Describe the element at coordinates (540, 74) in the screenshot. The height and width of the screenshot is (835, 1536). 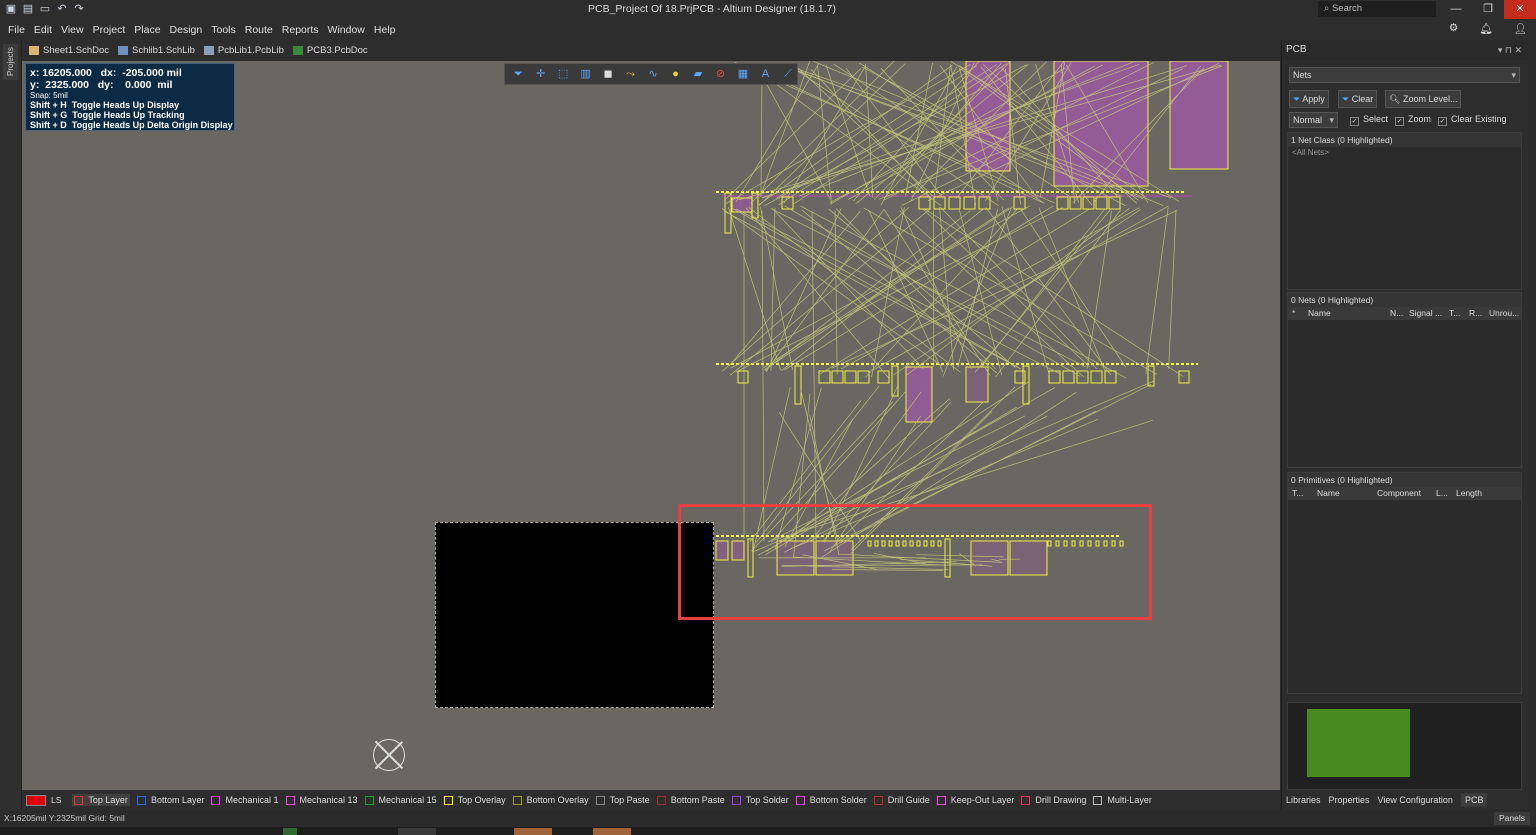
I see `crosshair-icon: ✛` at that location.